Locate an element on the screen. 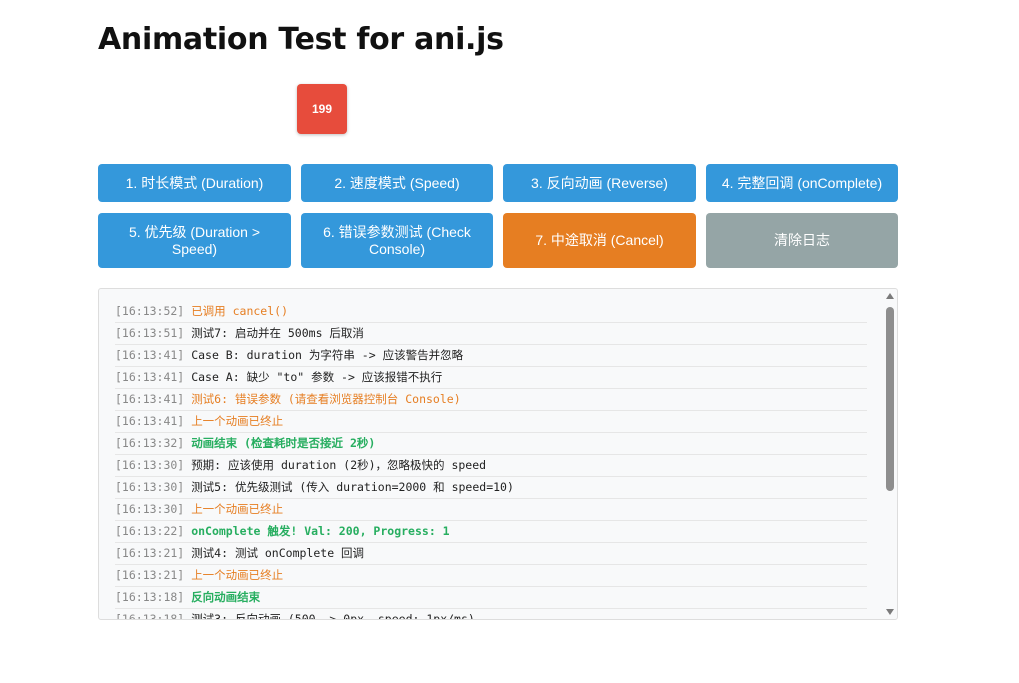  speed-mode-button: 2. 速度模式 (Speed) is located at coordinates (397, 183).